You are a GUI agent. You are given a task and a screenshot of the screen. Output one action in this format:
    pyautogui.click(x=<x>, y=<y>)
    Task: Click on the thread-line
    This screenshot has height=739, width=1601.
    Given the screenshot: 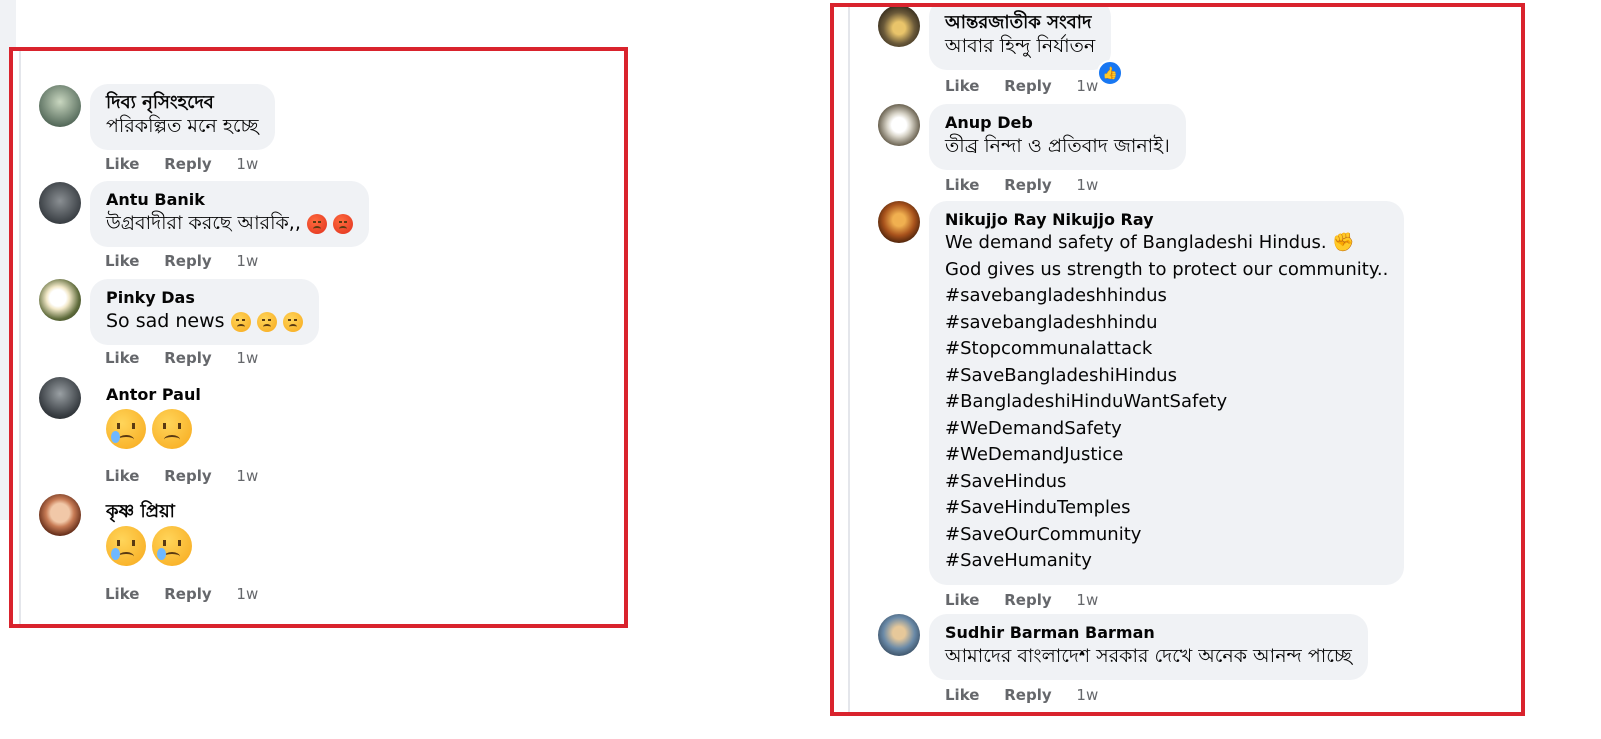 What is the action you would take?
    pyautogui.click(x=849, y=359)
    